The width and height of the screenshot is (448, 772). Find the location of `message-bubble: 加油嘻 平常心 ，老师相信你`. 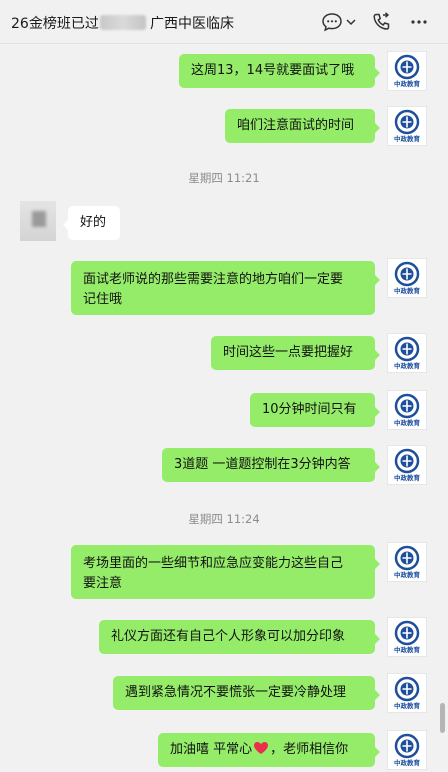

message-bubble: 加油嘻 平常心 ，老师相信你 is located at coordinates (269, 750).